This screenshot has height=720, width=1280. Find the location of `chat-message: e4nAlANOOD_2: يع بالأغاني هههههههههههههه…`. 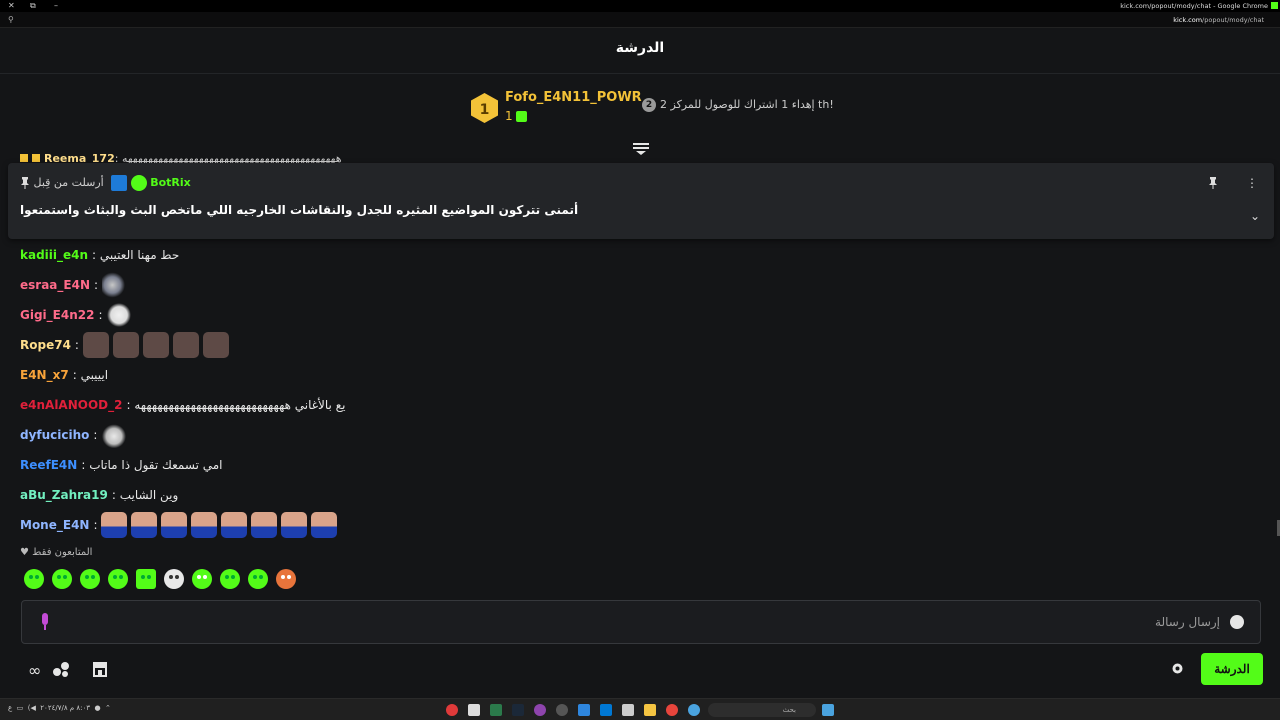

chat-message: e4nAlANOOD_2: يع بالأغاني هههههههههههههه… is located at coordinates (640, 405).